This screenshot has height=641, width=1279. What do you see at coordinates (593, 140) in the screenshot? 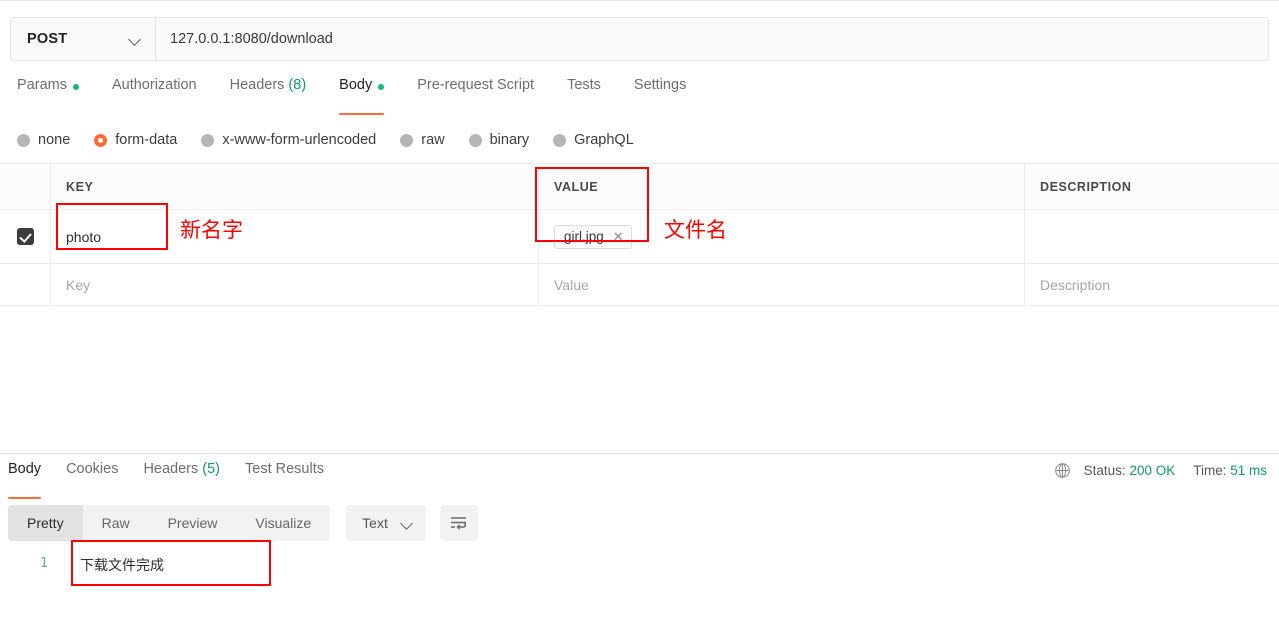
I see `radio-graphql: GraphQL` at bounding box center [593, 140].